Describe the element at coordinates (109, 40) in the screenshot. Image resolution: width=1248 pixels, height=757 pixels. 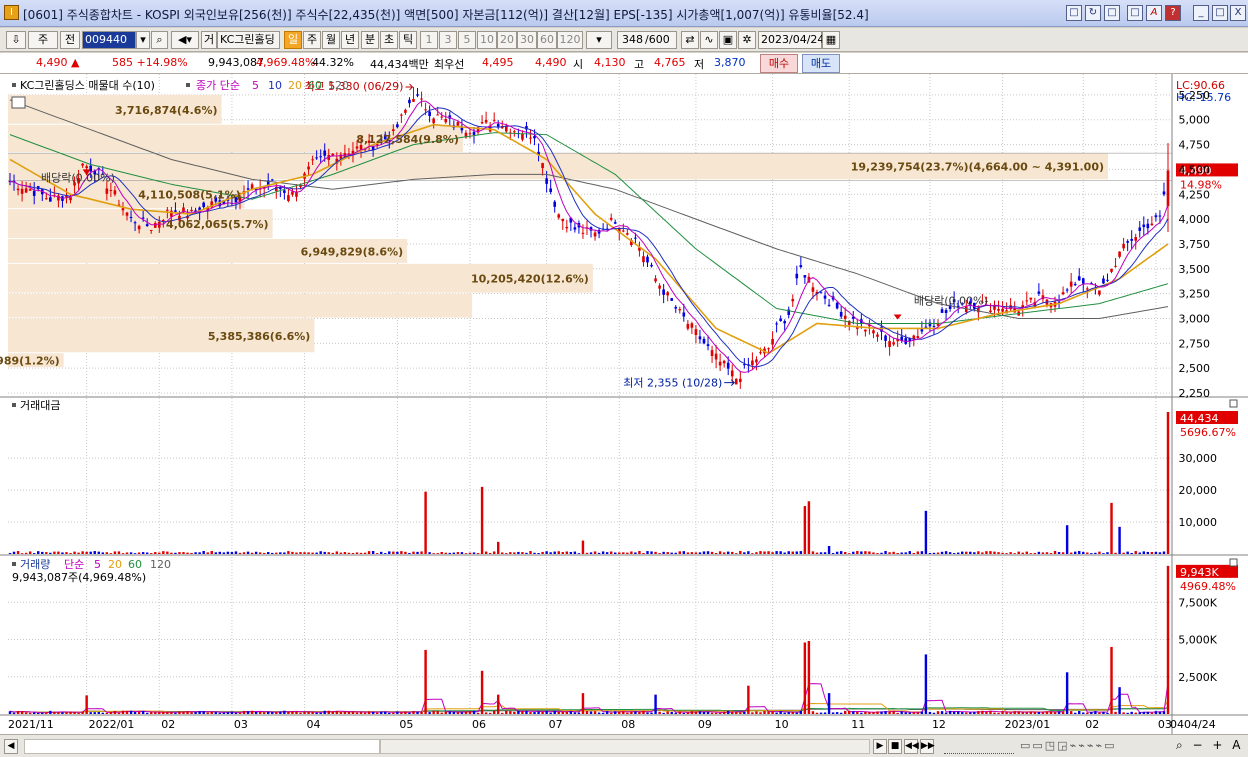
I see `stock-code-input: 009440` at that location.